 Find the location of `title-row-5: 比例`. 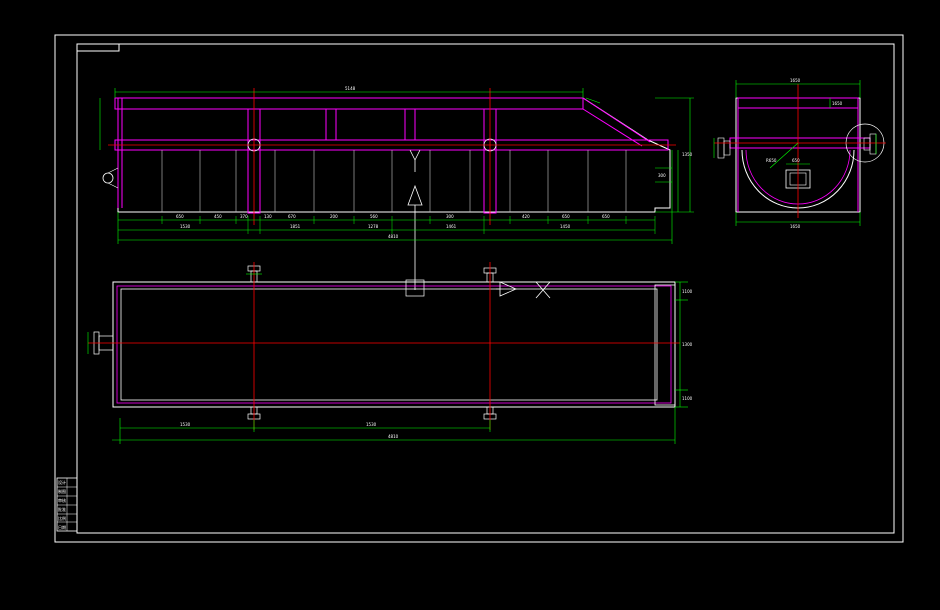

title-row-5: 比例 is located at coordinates (62, 518).